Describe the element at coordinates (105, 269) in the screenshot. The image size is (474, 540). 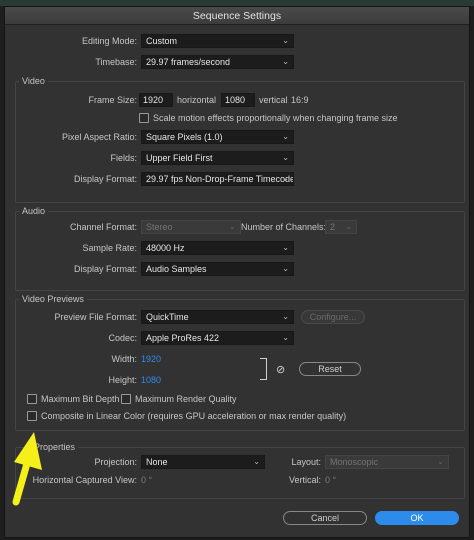
I see `audio-display-format-label: Display Format:` at that location.